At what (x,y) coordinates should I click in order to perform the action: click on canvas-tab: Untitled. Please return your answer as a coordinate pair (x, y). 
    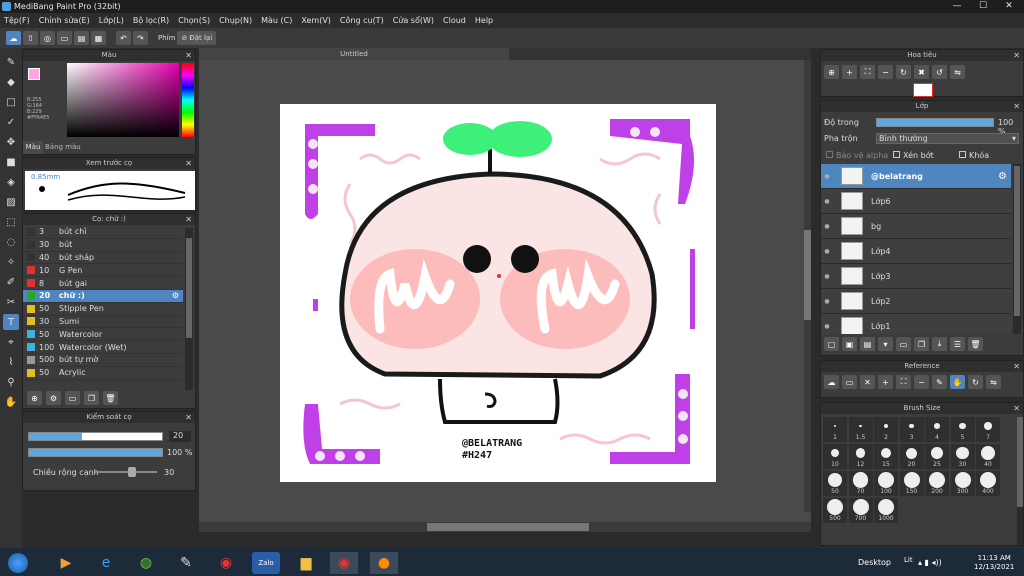
    Looking at the image, I should click on (354, 54).